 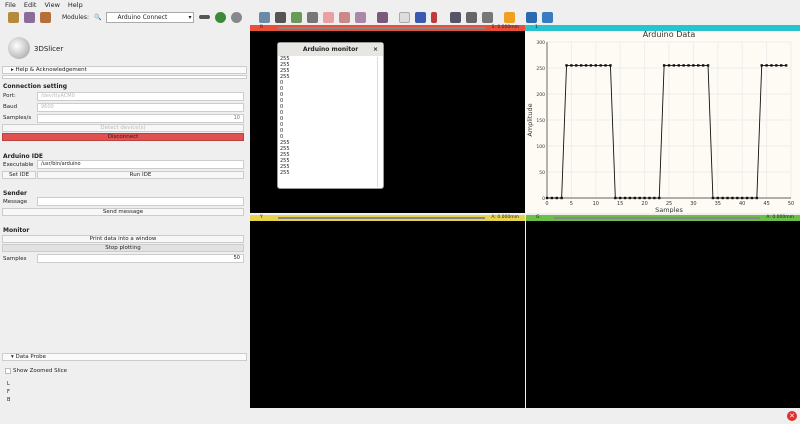 What do you see at coordinates (421, 17) in the screenshot?
I see `crosshair-color-icon` at bounding box center [421, 17].